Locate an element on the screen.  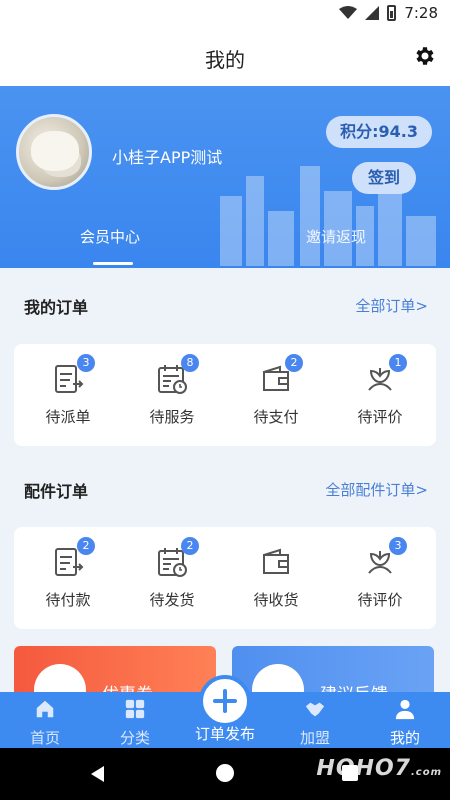
parts-item-pending-payment: 2 待付款 is located at coordinates (68, 573).